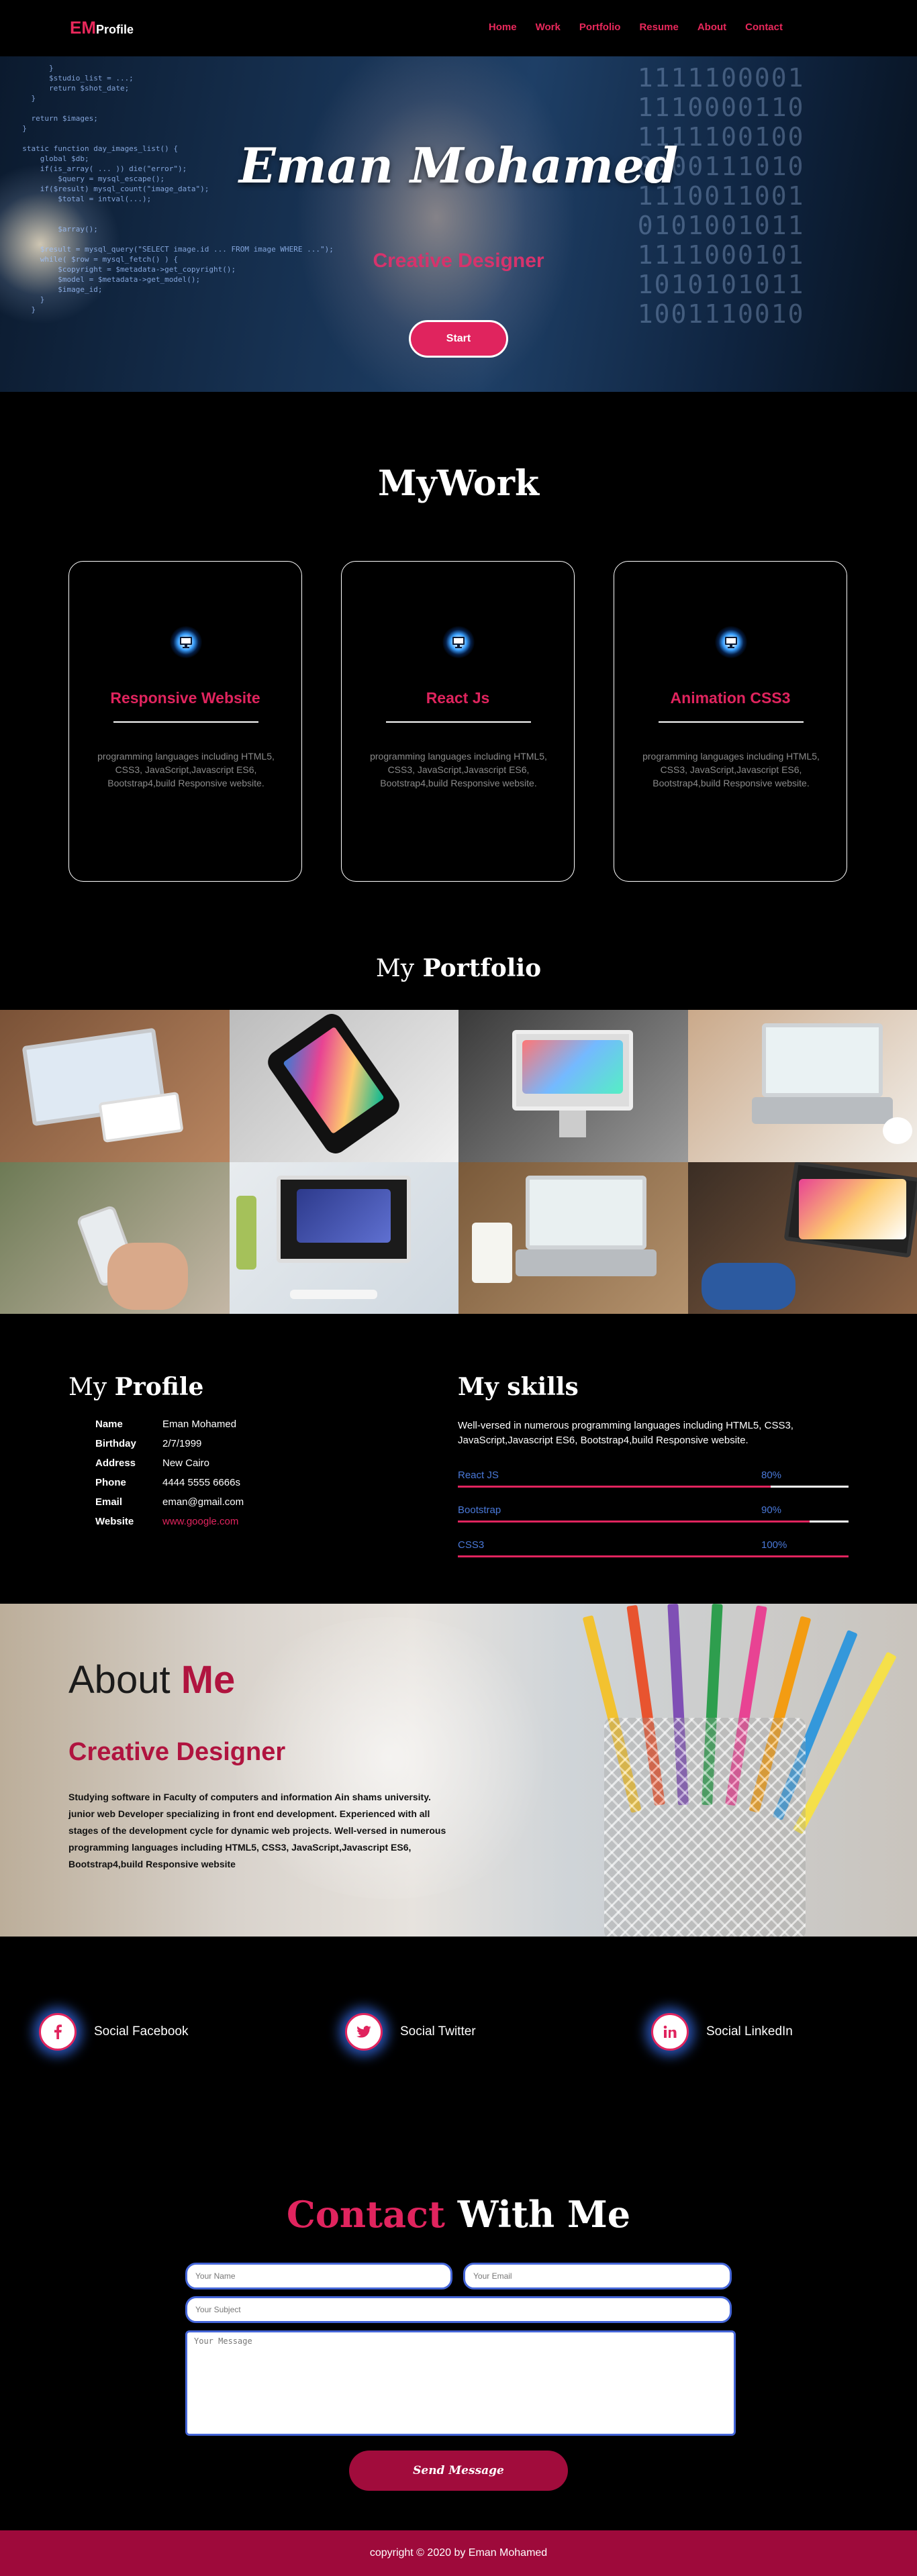 The image size is (917, 2576). I want to click on social-label: Social Facebook, so click(141, 2031).